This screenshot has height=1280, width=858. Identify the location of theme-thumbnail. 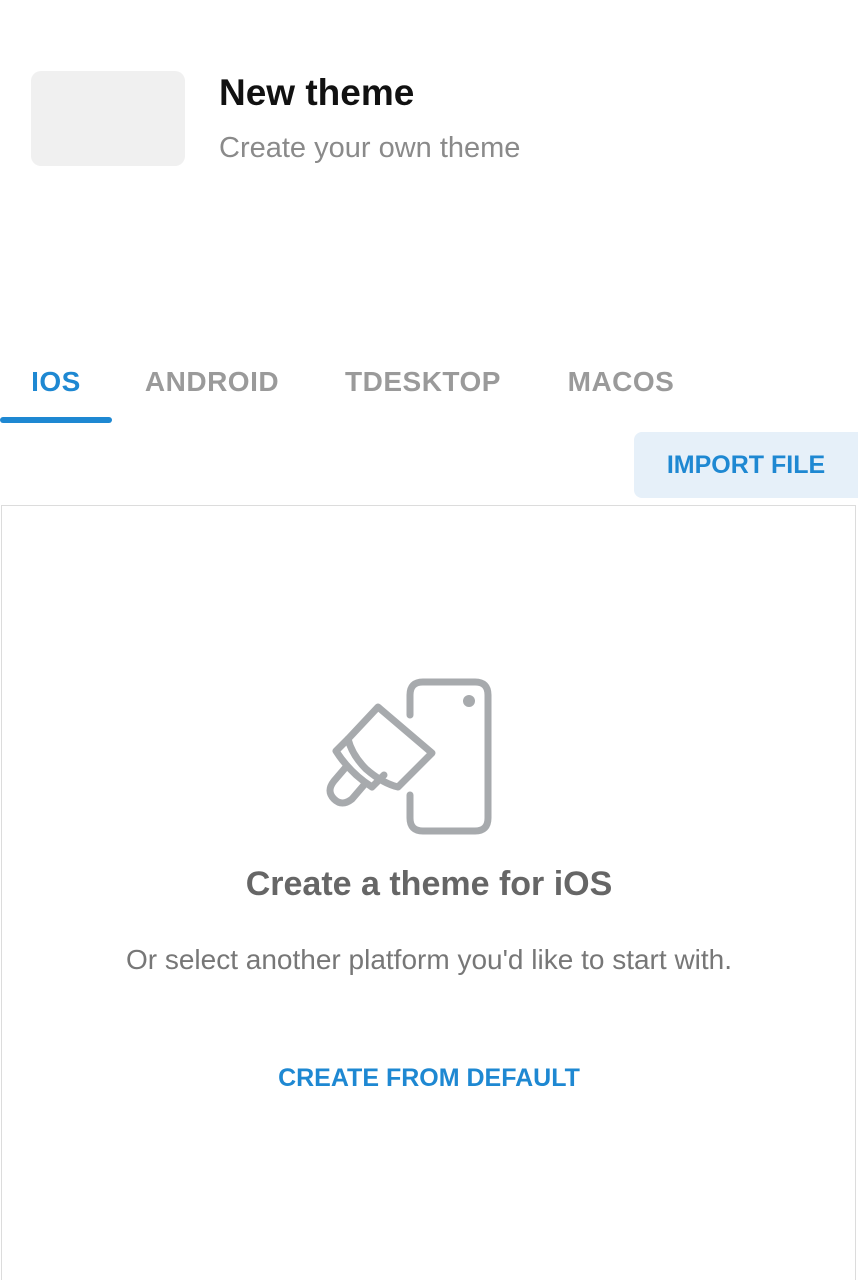
(108, 118).